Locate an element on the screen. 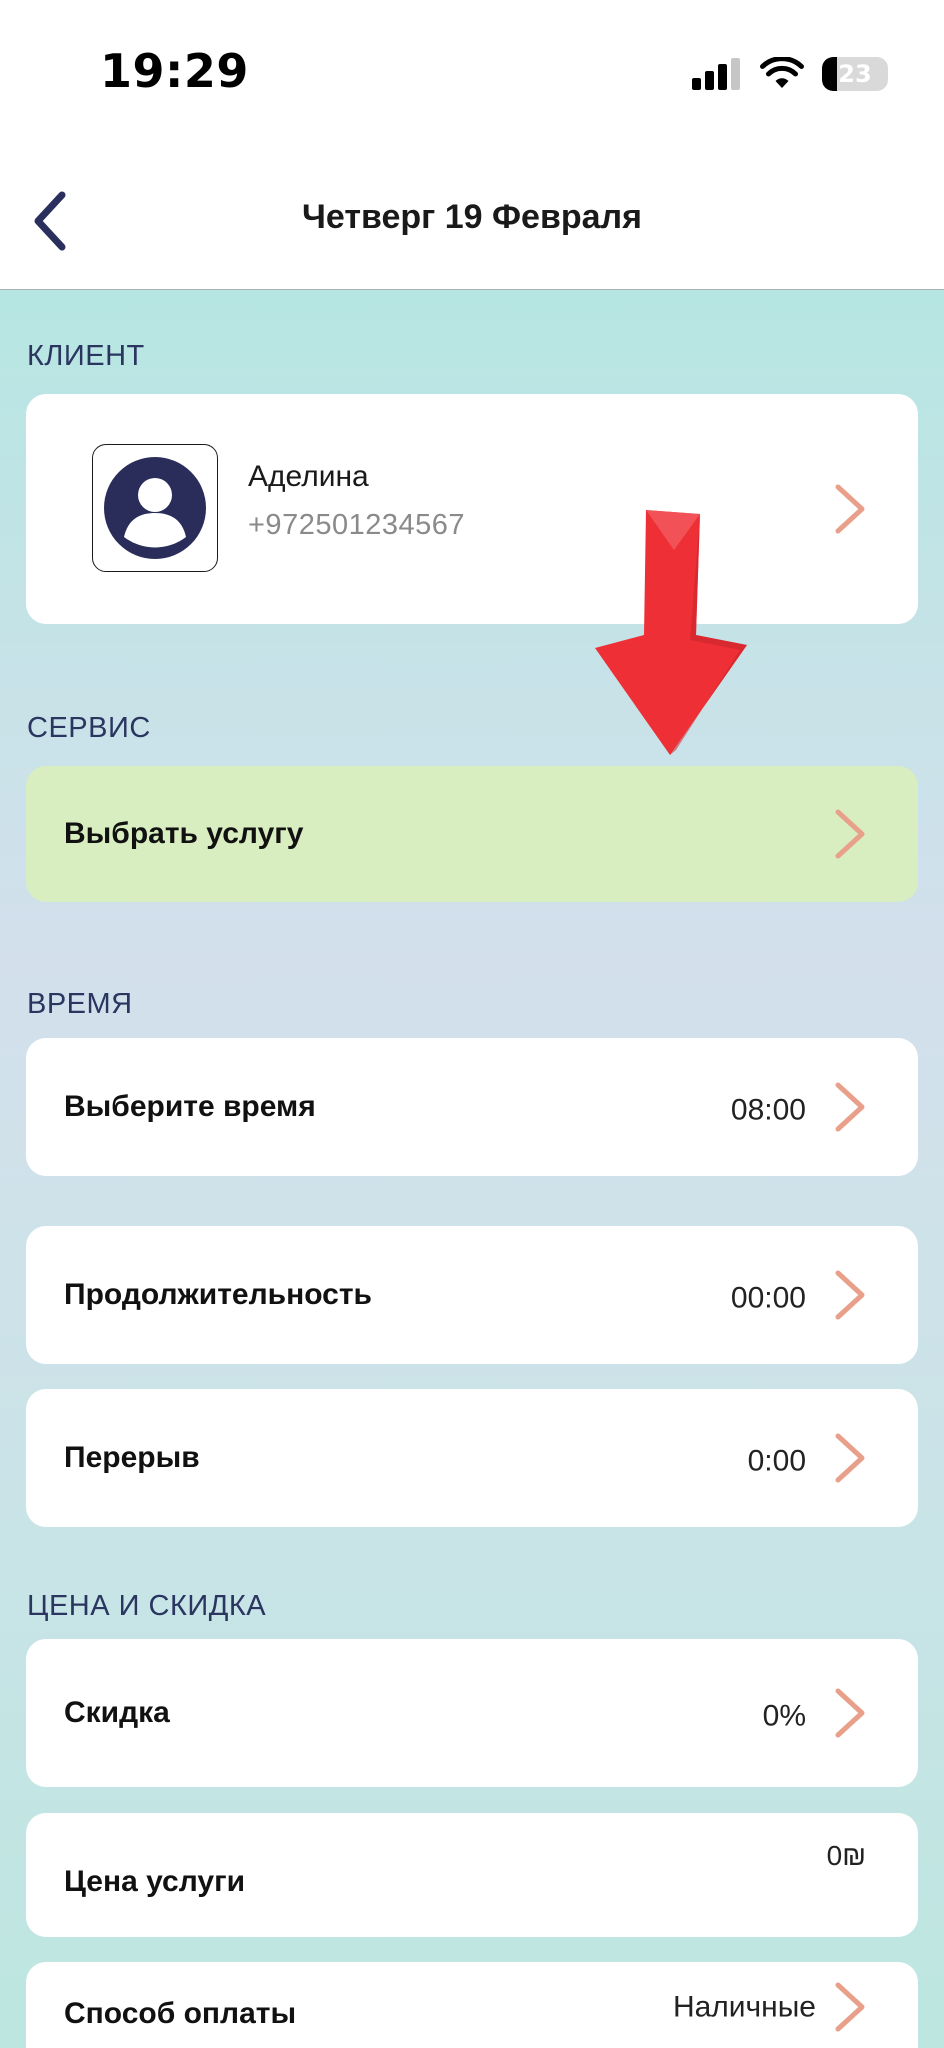 The height and width of the screenshot is (2048, 944). break-label: Перерыв is located at coordinates (132, 1457).